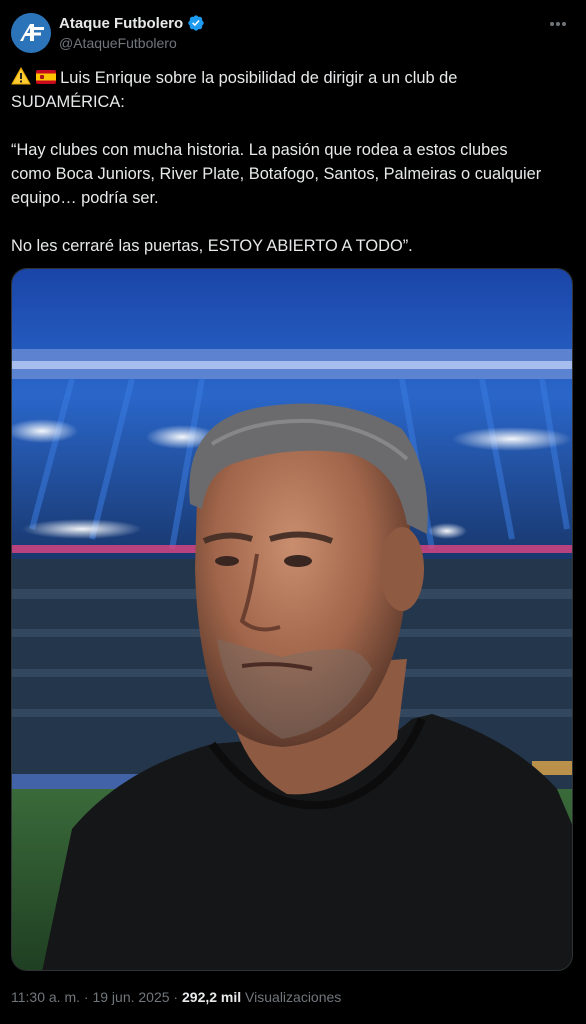 Image resolution: width=586 pixels, height=1024 pixels. What do you see at coordinates (291, 997) in the screenshot?
I see `views-label: Visualizaciones` at bounding box center [291, 997].